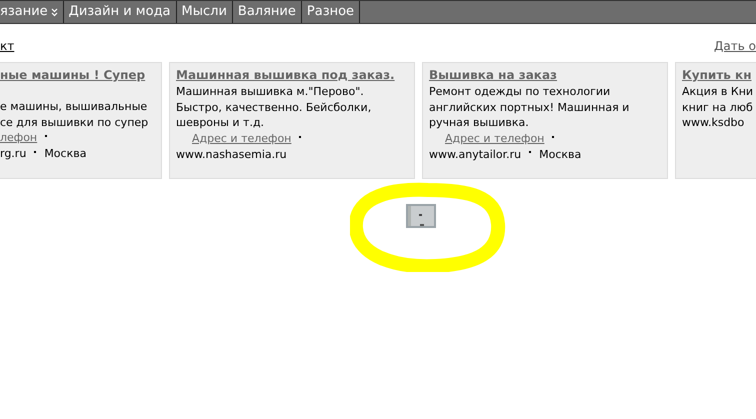 The height and width of the screenshot is (419, 756). What do you see at coordinates (529, 107) in the screenshot?
I see `ad-description: Ремонт одежды по технологии английских портных! Машинная и ручная вышивка.` at bounding box center [529, 107].